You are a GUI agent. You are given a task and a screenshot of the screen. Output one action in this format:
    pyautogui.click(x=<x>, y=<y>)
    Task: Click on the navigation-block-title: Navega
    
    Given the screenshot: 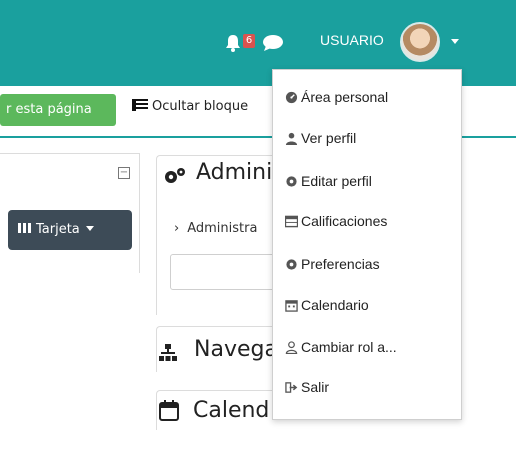 What is the action you would take?
    pyautogui.click(x=236, y=349)
    